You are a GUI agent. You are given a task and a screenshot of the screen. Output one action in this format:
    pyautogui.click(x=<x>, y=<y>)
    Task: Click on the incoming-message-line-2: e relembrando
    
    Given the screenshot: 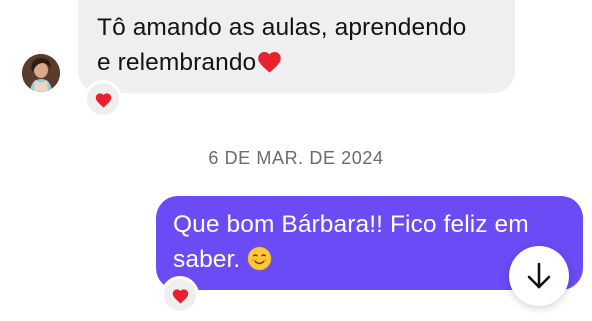 What is the action you would take?
    pyautogui.click(x=177, y=62)
    